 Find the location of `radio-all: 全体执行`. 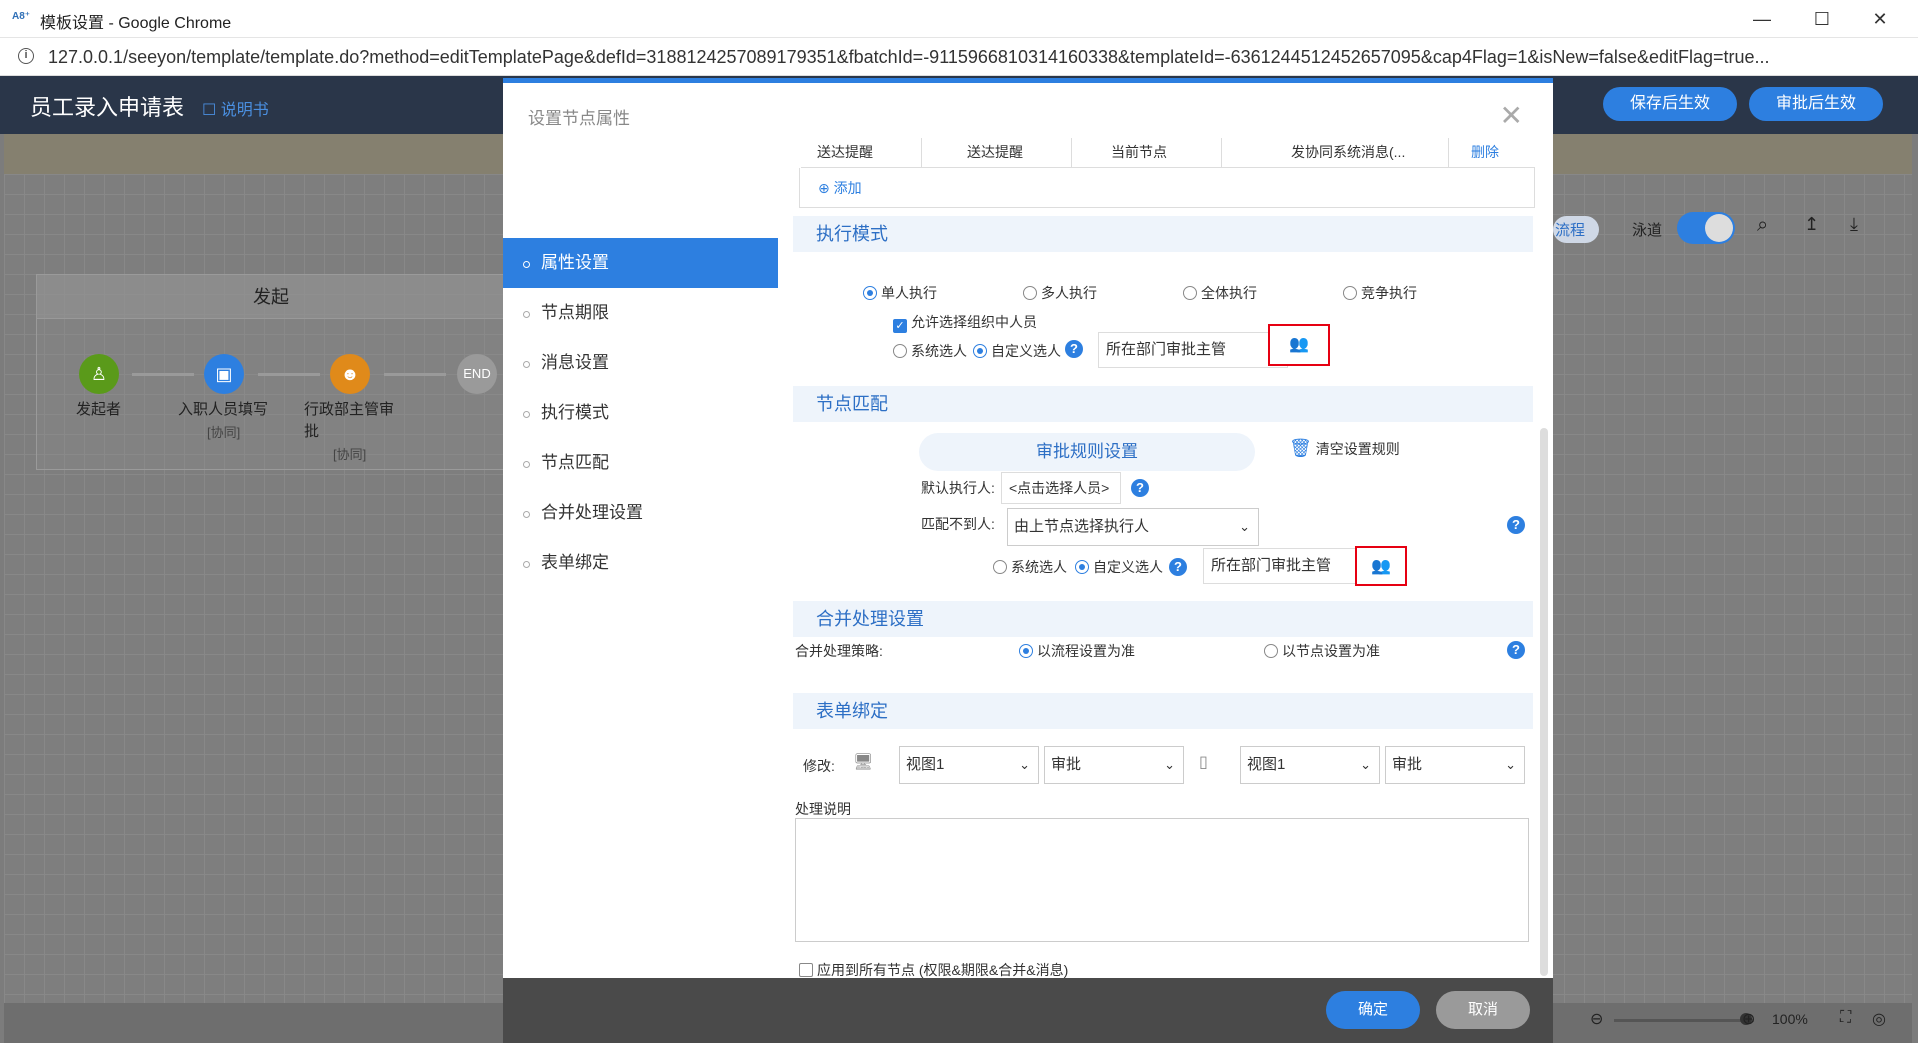

radio-all: 全体执行 is located at coordinates (1220, 293).